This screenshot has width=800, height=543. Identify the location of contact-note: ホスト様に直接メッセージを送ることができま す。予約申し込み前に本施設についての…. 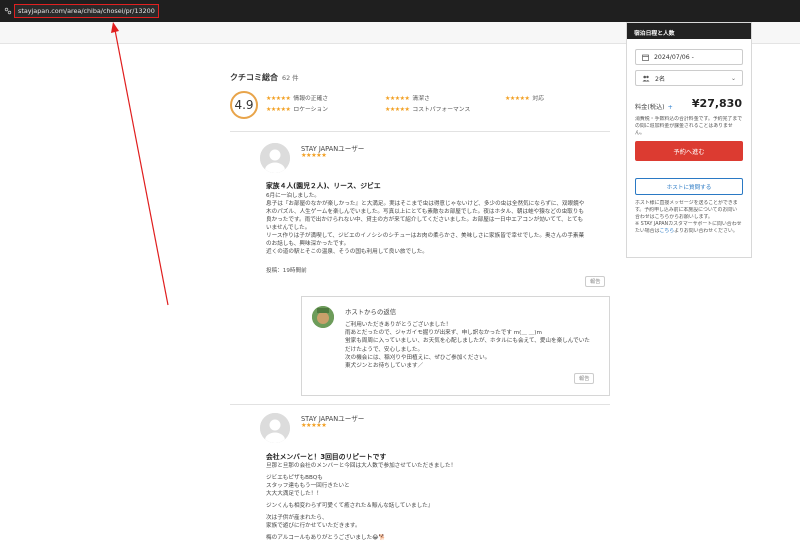
(690, 217).